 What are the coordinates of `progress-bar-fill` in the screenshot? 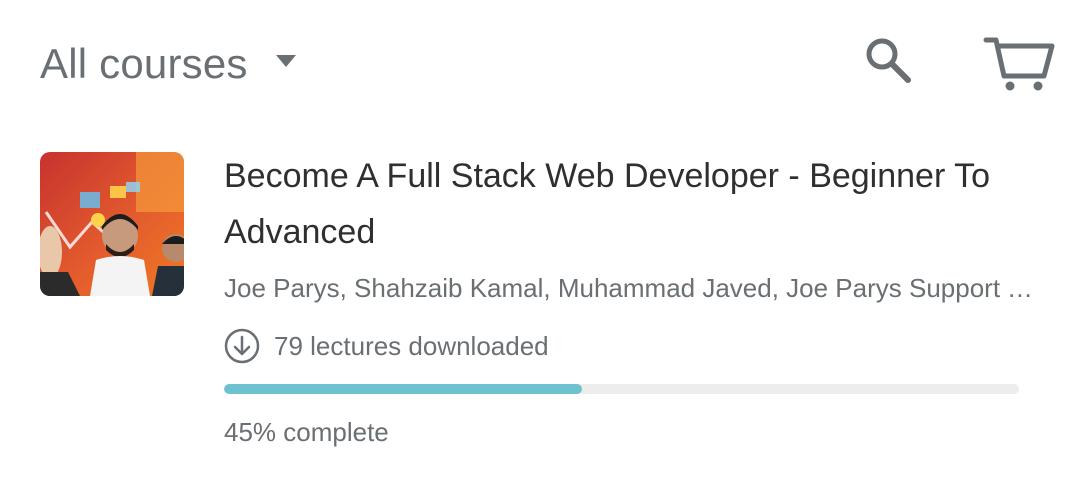 It's located at (403, 389).